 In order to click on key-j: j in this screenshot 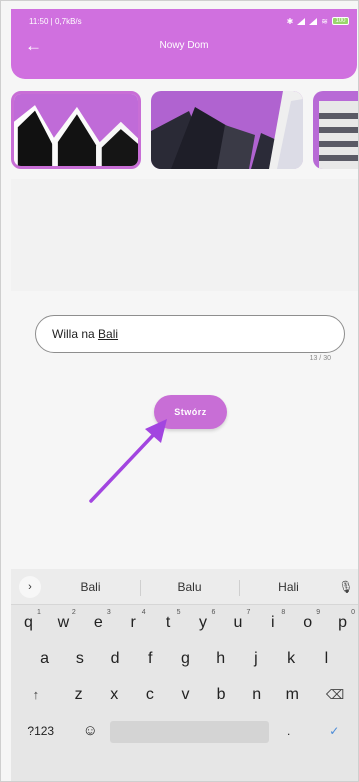, I will do `click(255, 659)`.